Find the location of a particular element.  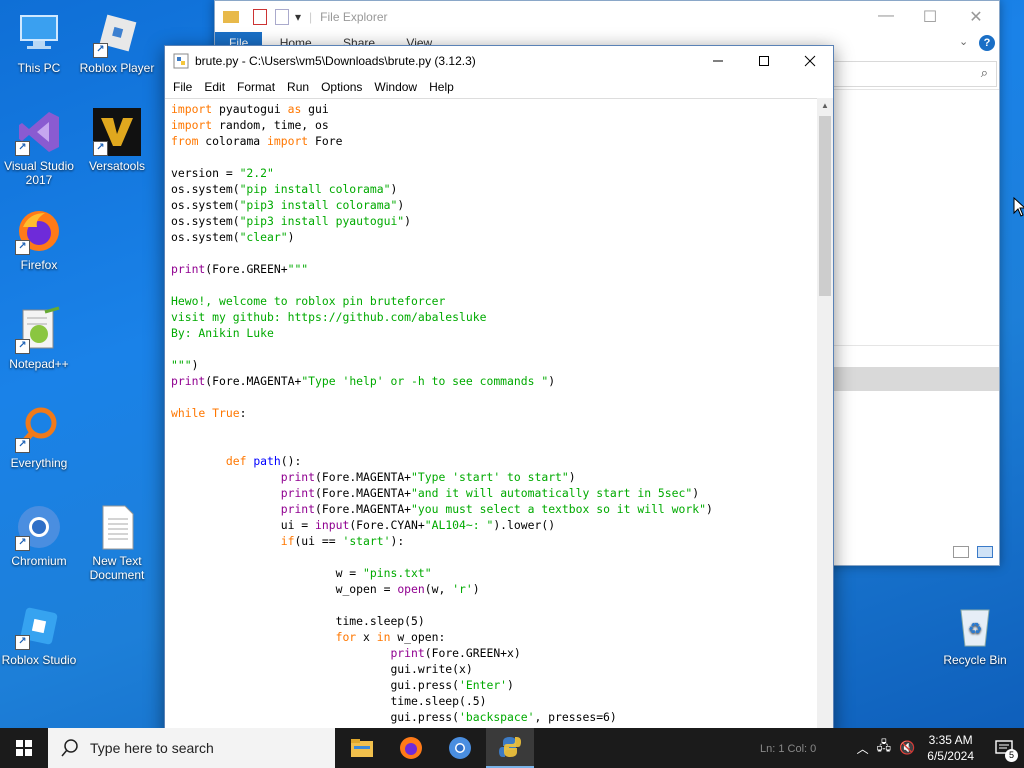

maximize-button: ☐ is located at coordinates (930, 17).